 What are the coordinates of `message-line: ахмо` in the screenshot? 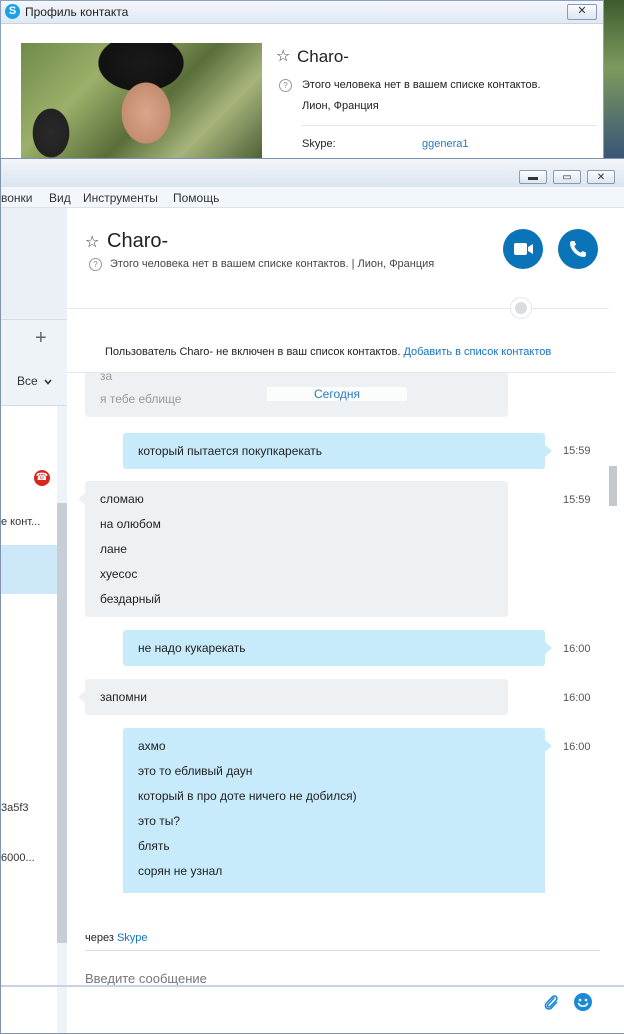 It's located at (152, 746).